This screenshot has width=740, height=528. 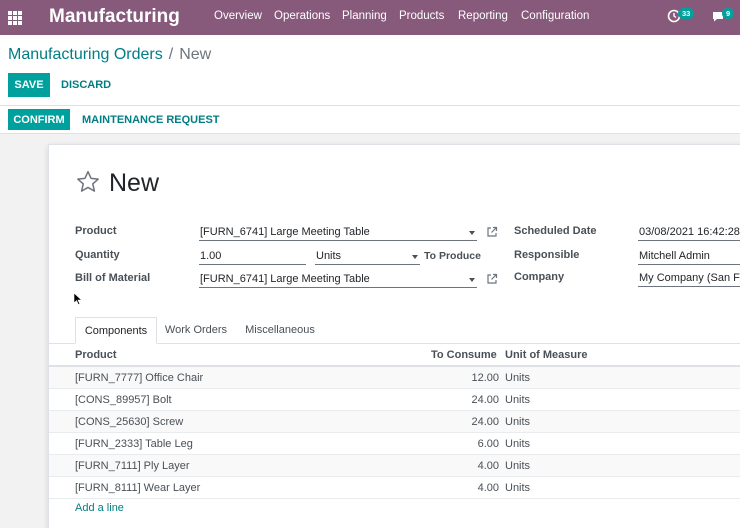 I want to click on maintenance-request-button: MAINTENANCE REQUEST, so click(x=151, y=120).